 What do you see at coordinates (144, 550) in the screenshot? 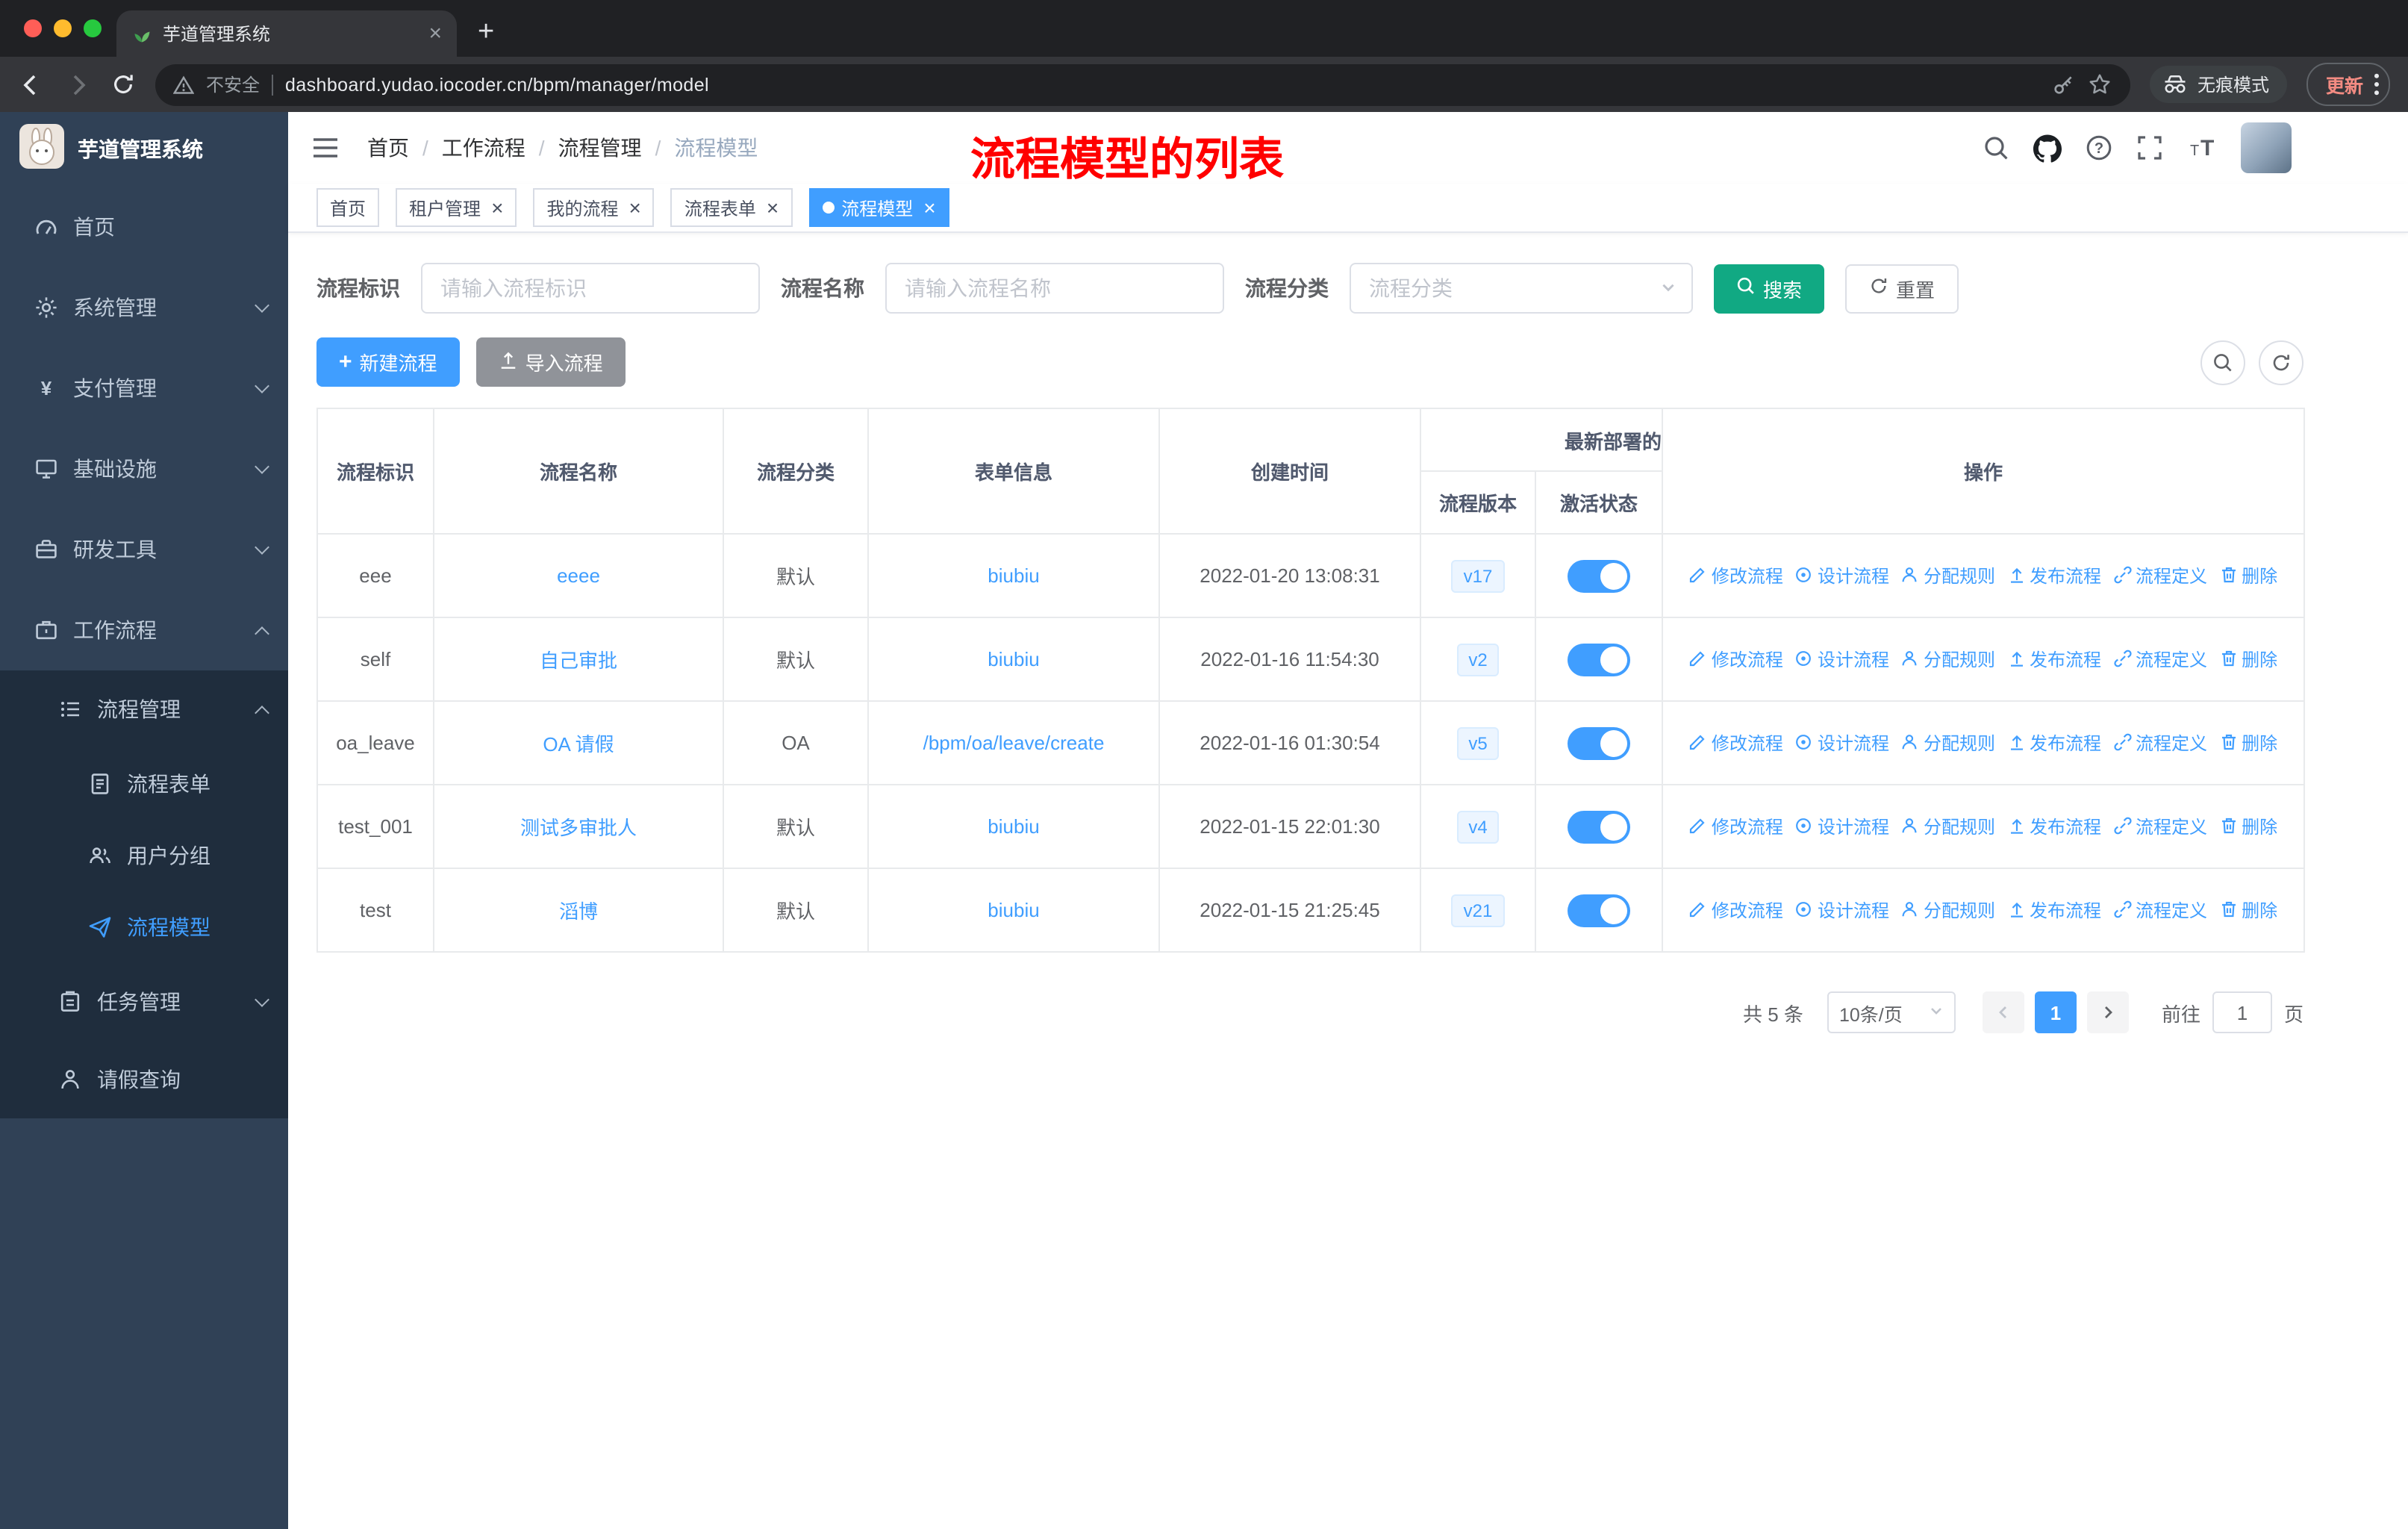
I see `sidebar-item-dev-tools: 研发工具` at bounding box center [144, 550].